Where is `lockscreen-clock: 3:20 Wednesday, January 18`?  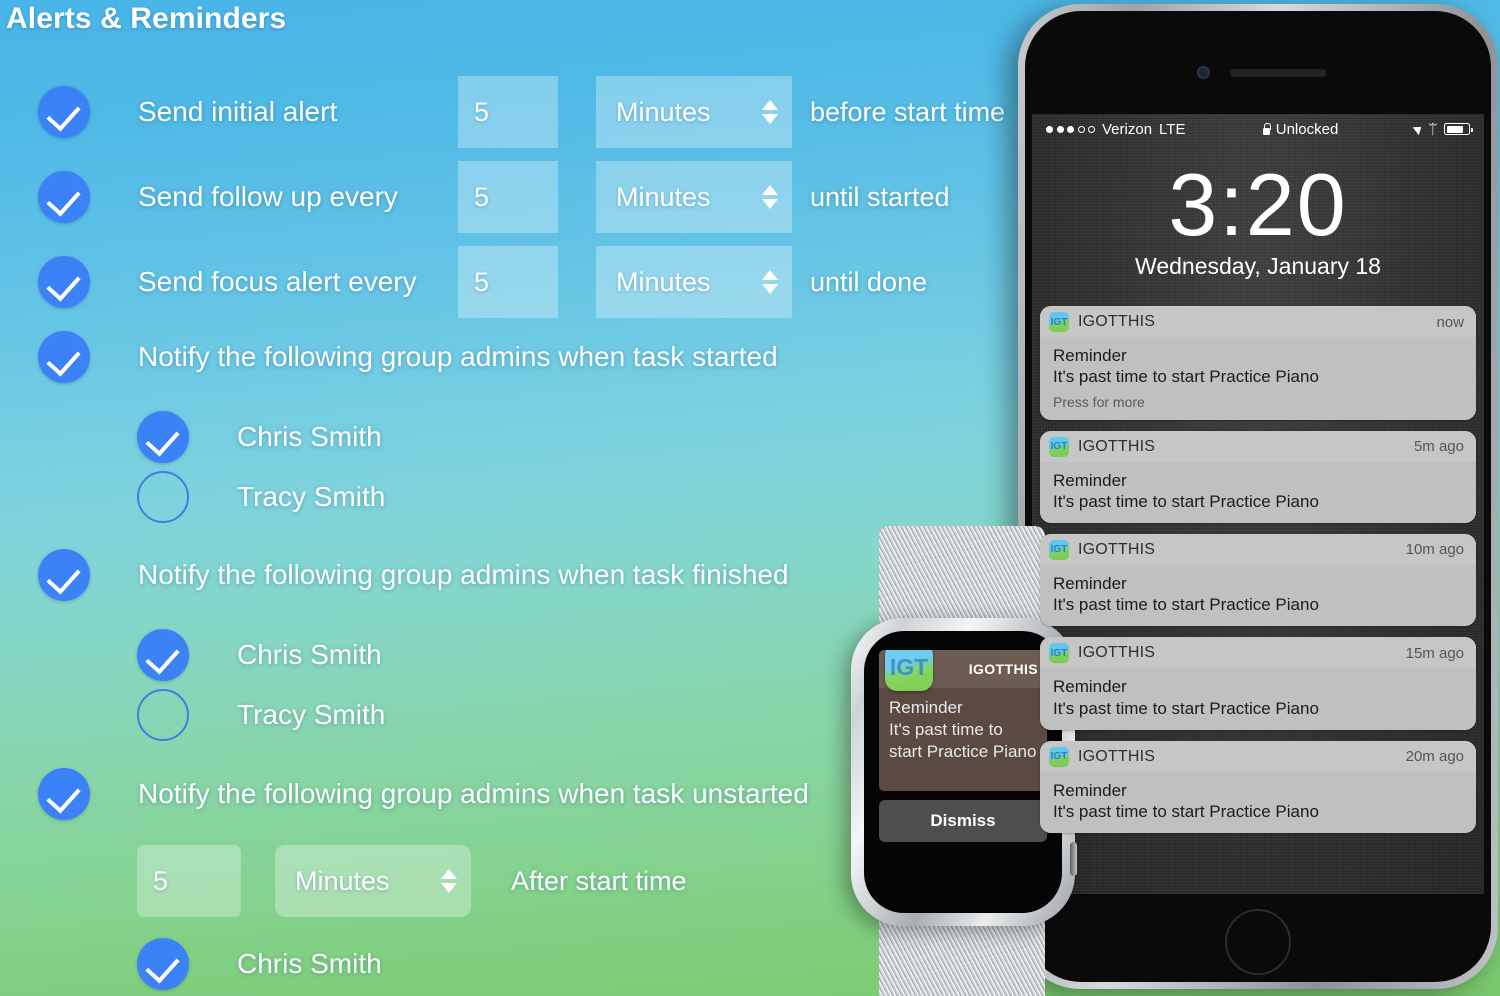 lockscreen-clock: 3:20 Wednesday, January 18 is located at coordinates (1258, 212).